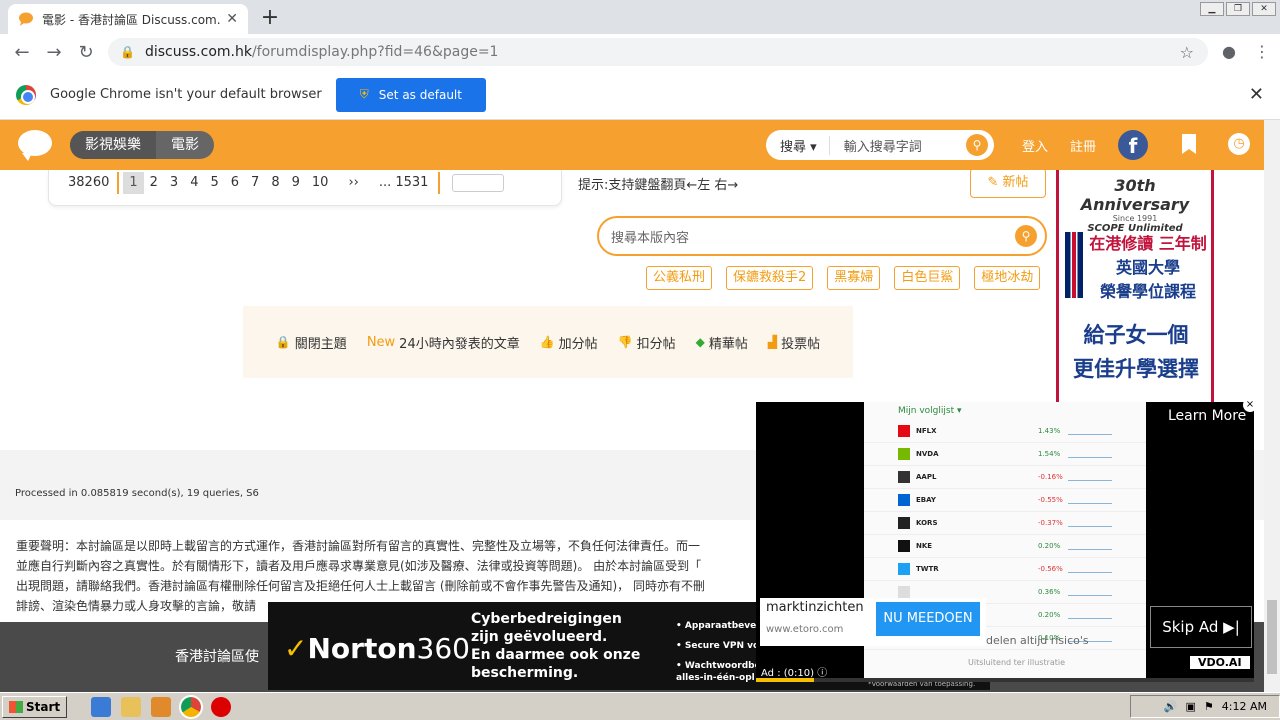  I want to click on filter-closed: 🔒 關閉主題, so click(311, 342).